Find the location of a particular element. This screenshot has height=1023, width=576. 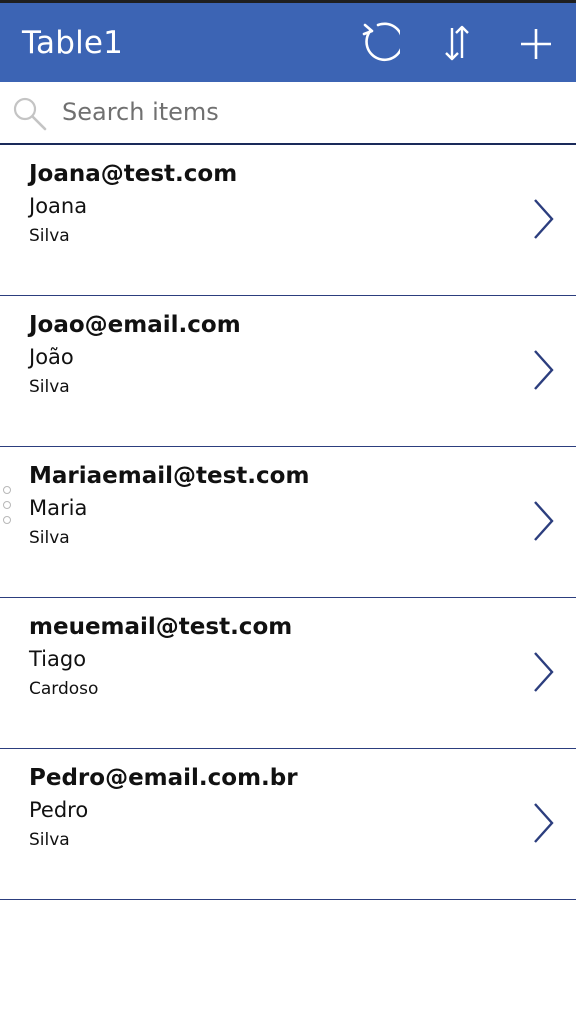

search-bar is located at coordinates (288, 113).